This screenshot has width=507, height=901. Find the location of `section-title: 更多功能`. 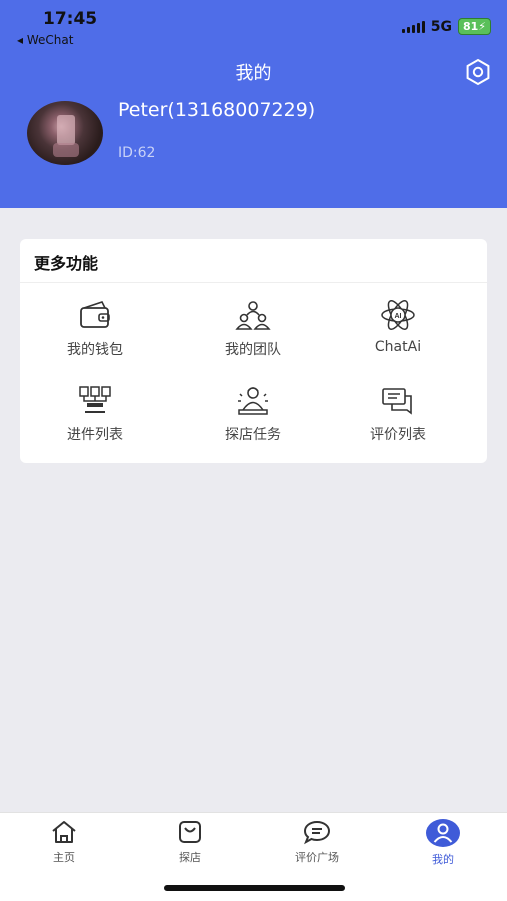

section-title: 更多功能 is located at coordinates (66, 263).